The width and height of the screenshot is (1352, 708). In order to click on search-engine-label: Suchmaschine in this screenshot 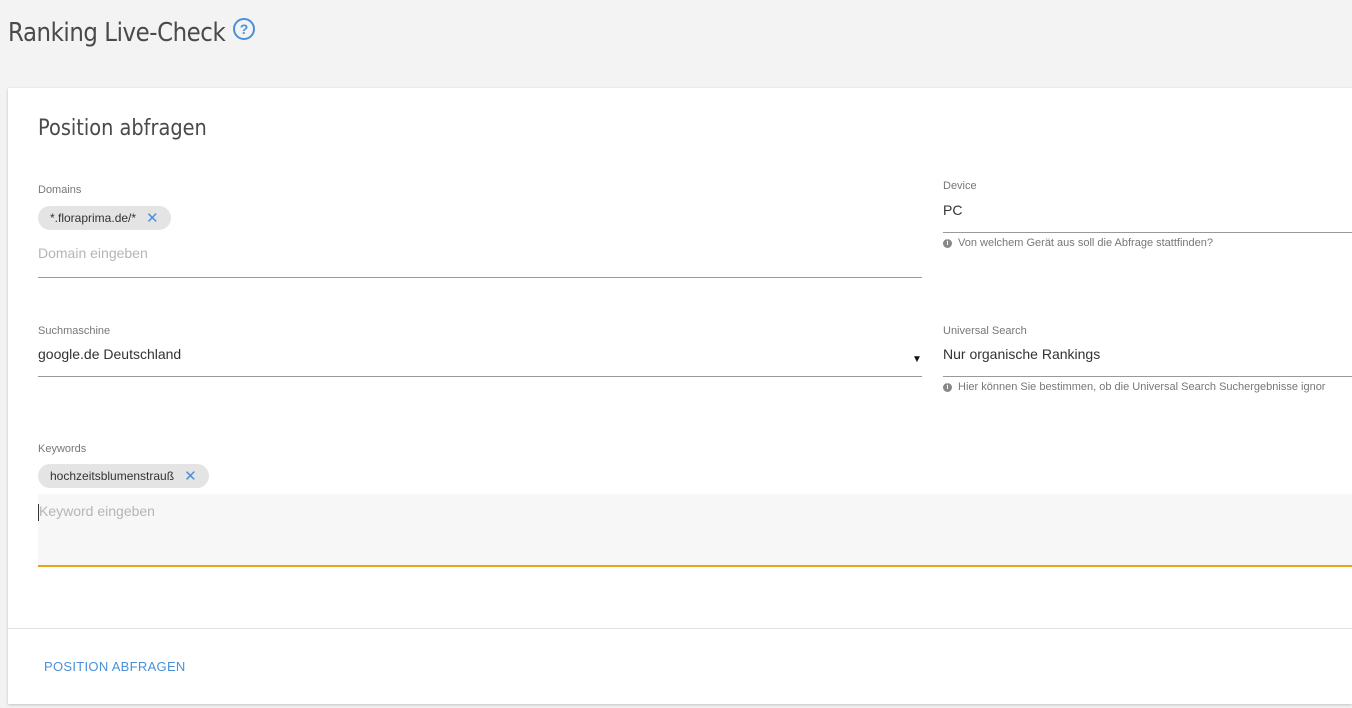, I will do `click(74, 331)`.